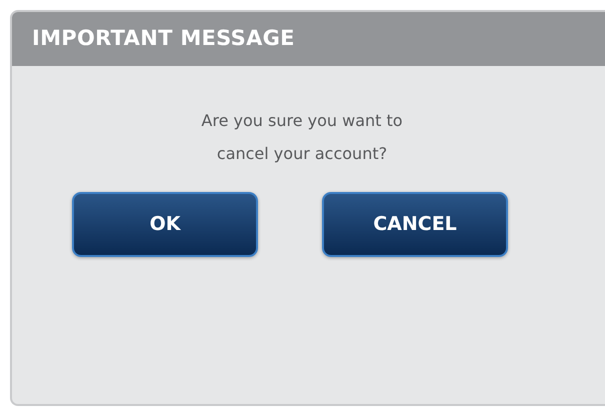  Describe the element at coordinates (163, 38) in the screenshot. I see `dialog-title: IMPORTANT MESSAGE` at that location.